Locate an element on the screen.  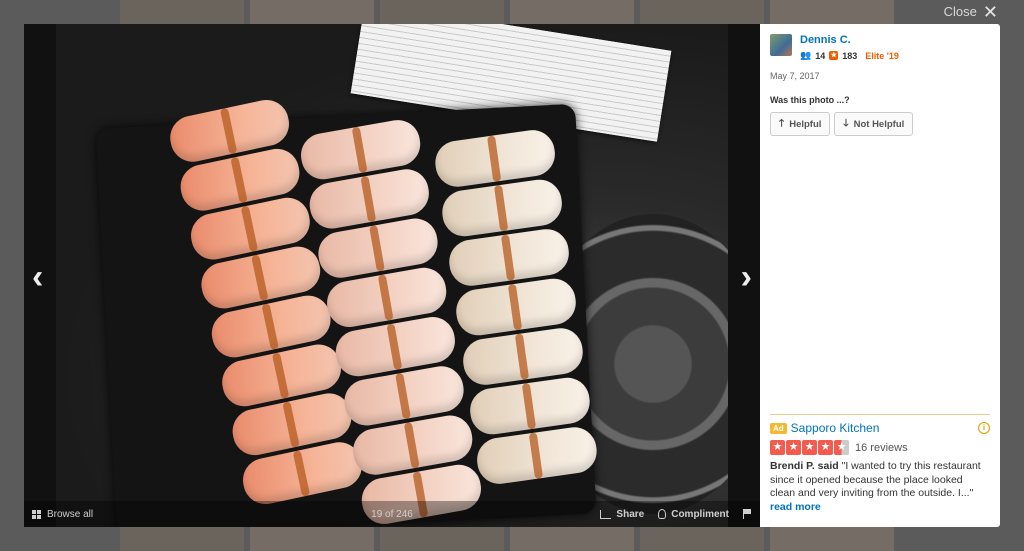
background-thumbnails-top is located at coordinates (507, 12).